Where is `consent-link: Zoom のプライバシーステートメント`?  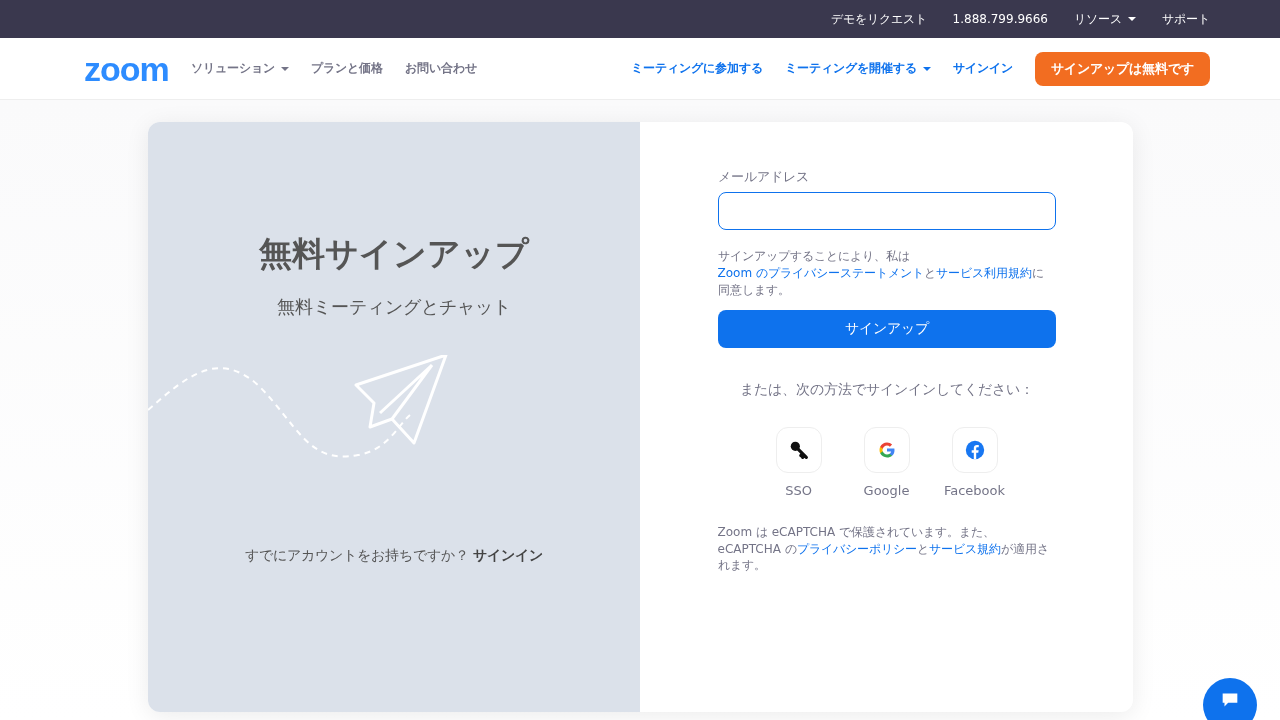 consent-link: Zoom のプライバシーステートメント is located at coordinates (820, 272).